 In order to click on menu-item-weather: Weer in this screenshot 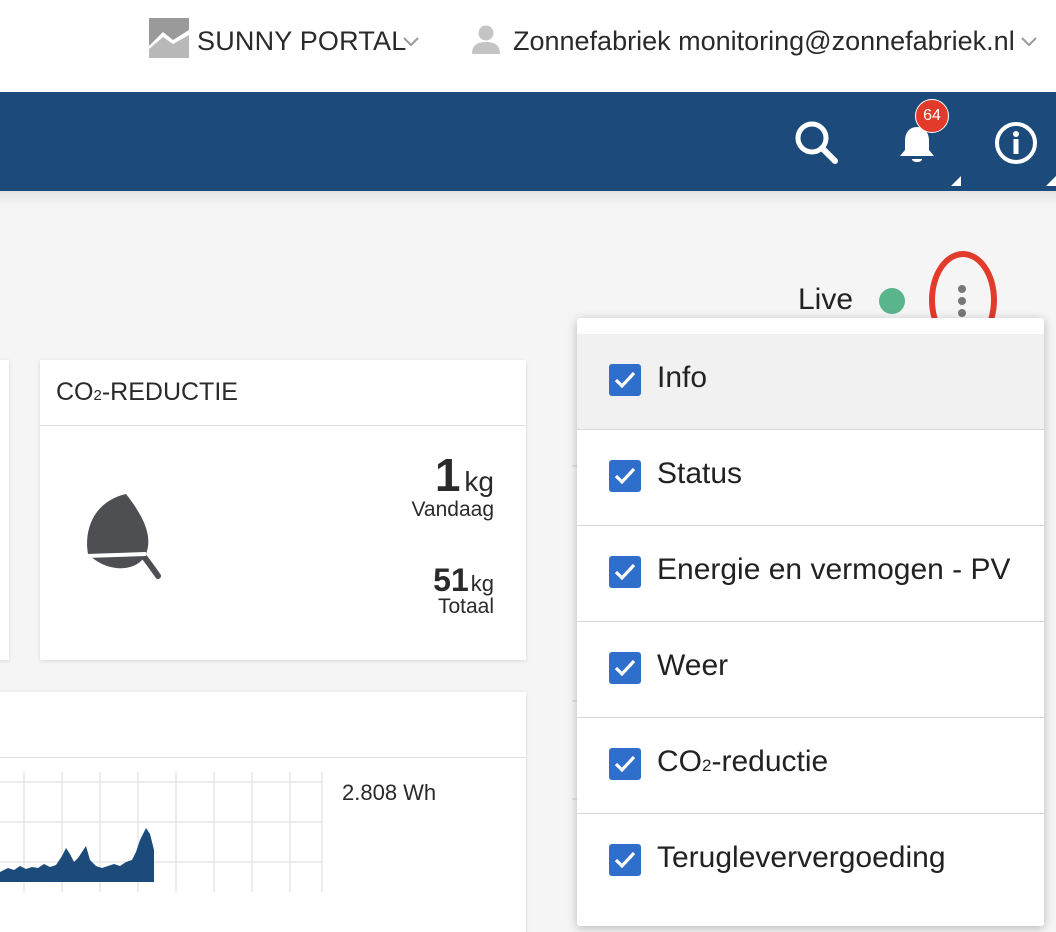, I will do `click(810, 670)`.